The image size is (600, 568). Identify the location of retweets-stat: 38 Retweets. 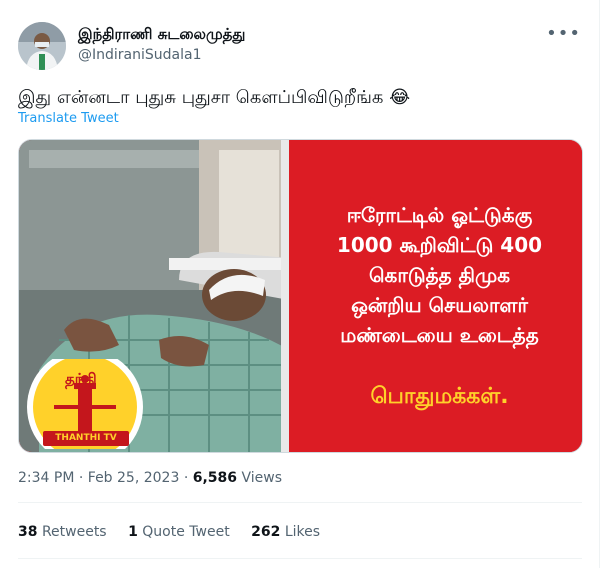
(62, 532).